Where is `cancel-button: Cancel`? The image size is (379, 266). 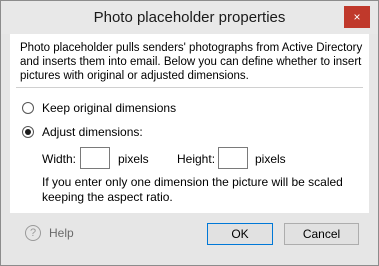
cancel-button: Cancel is located at coordinates (321, 234).